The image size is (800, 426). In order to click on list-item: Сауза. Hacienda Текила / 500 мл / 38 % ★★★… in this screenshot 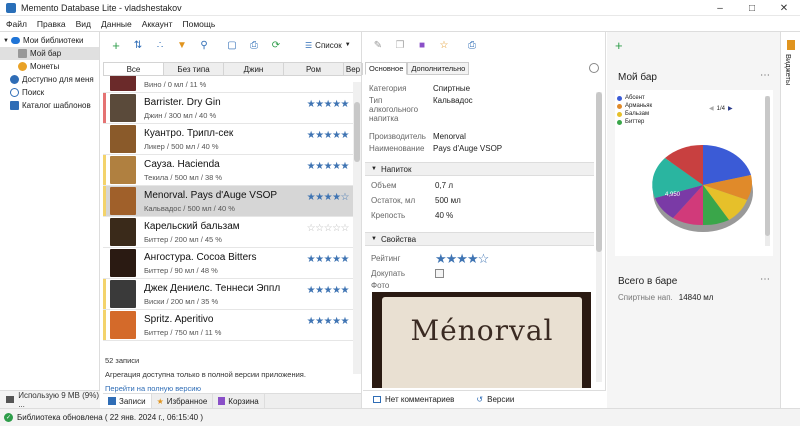, I will do `click(228, 170)`.